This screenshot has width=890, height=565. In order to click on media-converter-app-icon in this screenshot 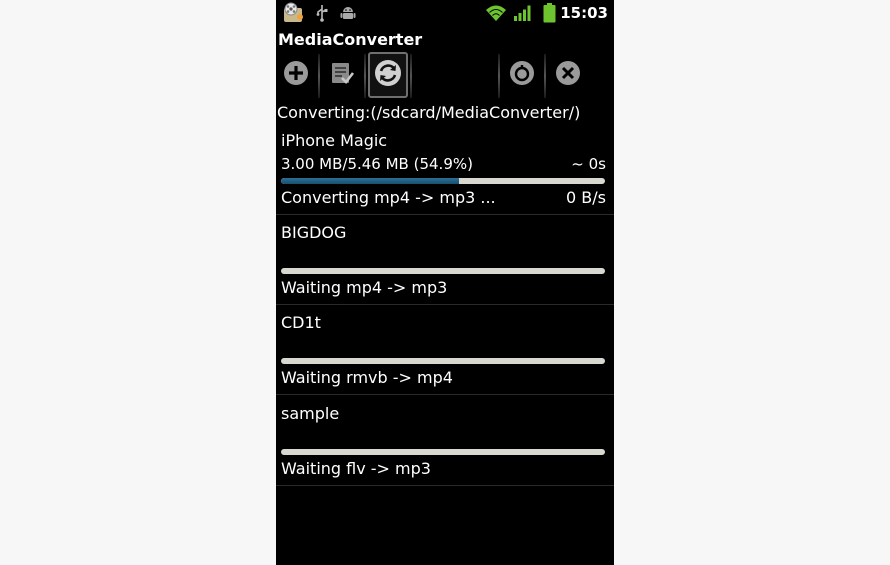, I will do `click(294, 15)`.